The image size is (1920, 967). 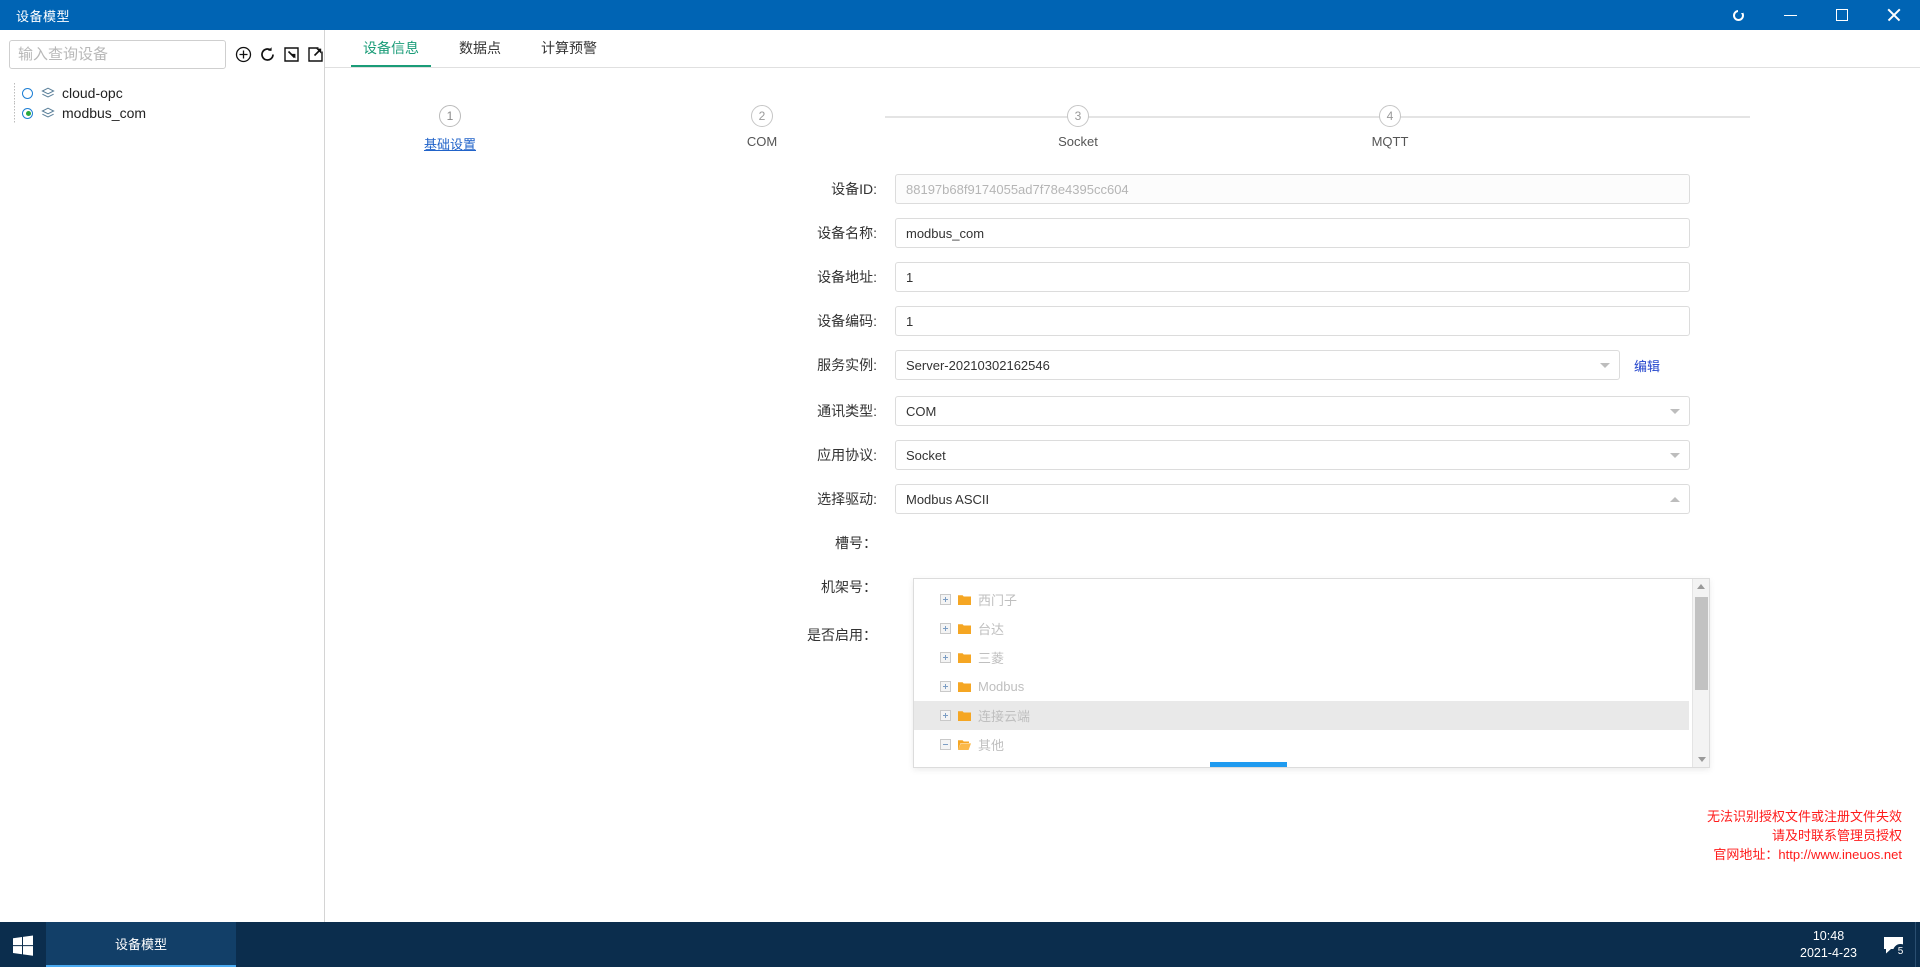 What do you see at coordinates (1004, 716) in the screenshot?
I see `driver-tree-label: 连接云端` at bounding box center [1004, 716].